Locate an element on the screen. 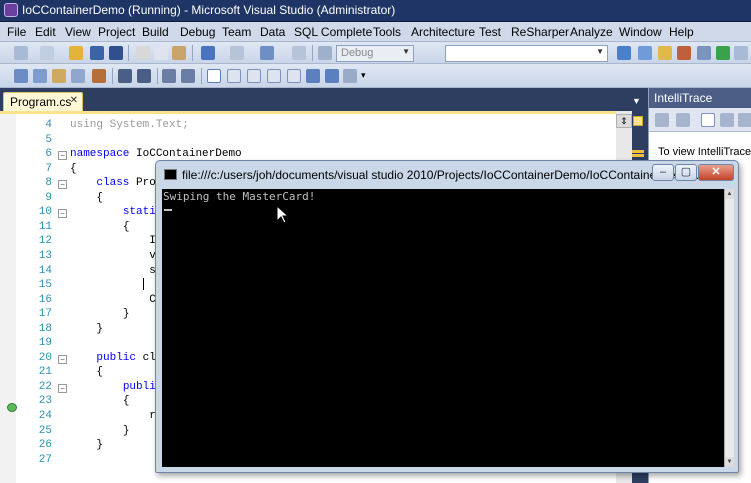 This screenshot has width=751, height=483. object-browser-icon is located at coordinates (684, 53).